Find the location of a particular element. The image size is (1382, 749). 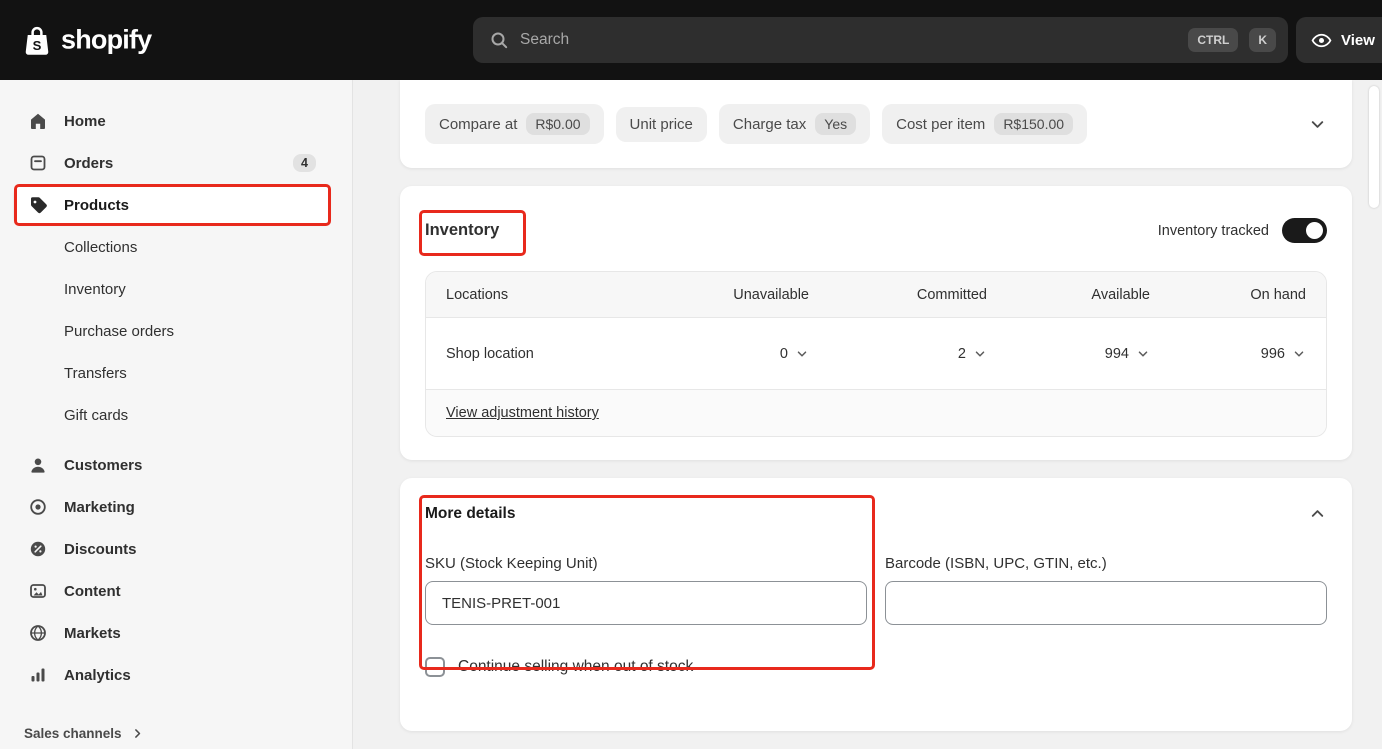

global-search-input: Search CTRL K is located at coordinates (880, 40).